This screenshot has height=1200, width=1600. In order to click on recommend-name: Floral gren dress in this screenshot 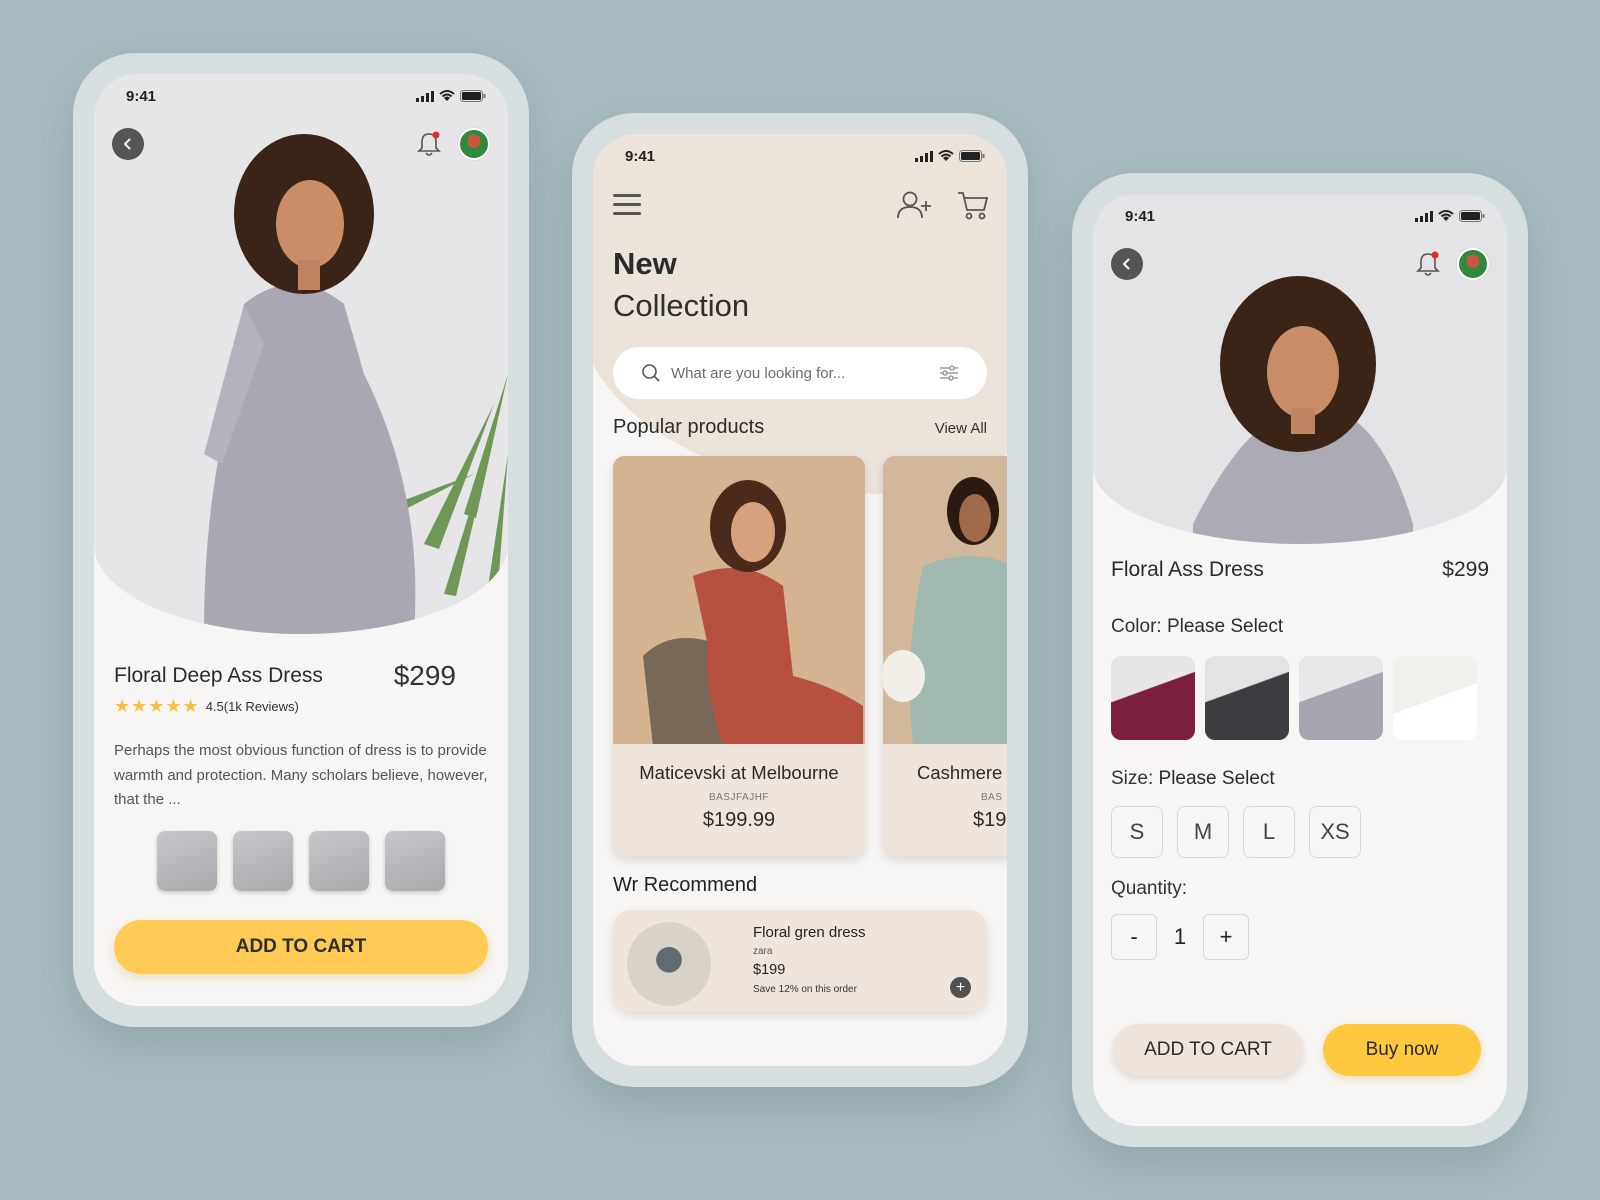, I will do `click(809, 932)`.